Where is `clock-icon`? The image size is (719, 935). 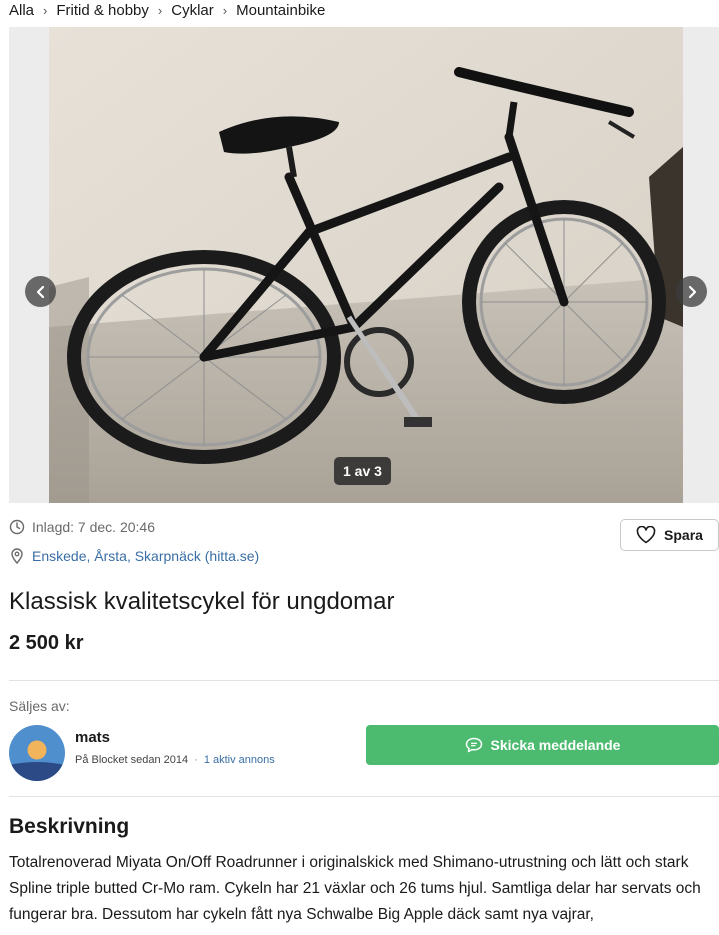 clock-icon is located at coordinates (17, 527).